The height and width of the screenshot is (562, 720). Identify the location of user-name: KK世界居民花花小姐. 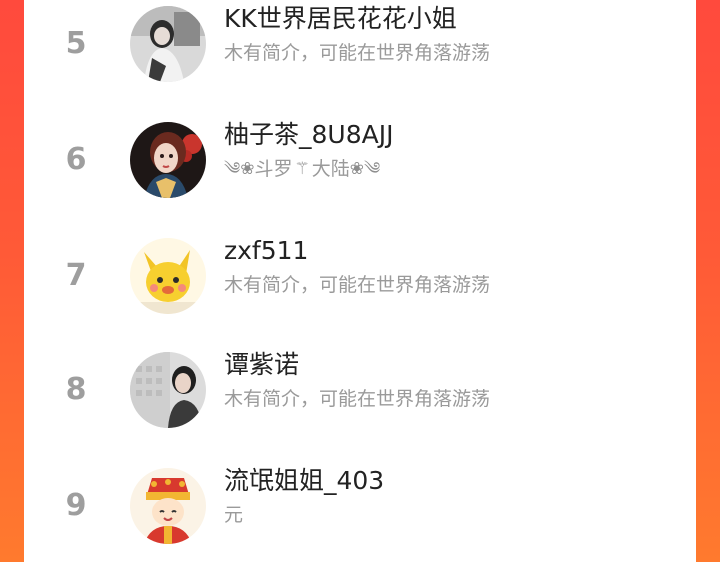
(340, 19).